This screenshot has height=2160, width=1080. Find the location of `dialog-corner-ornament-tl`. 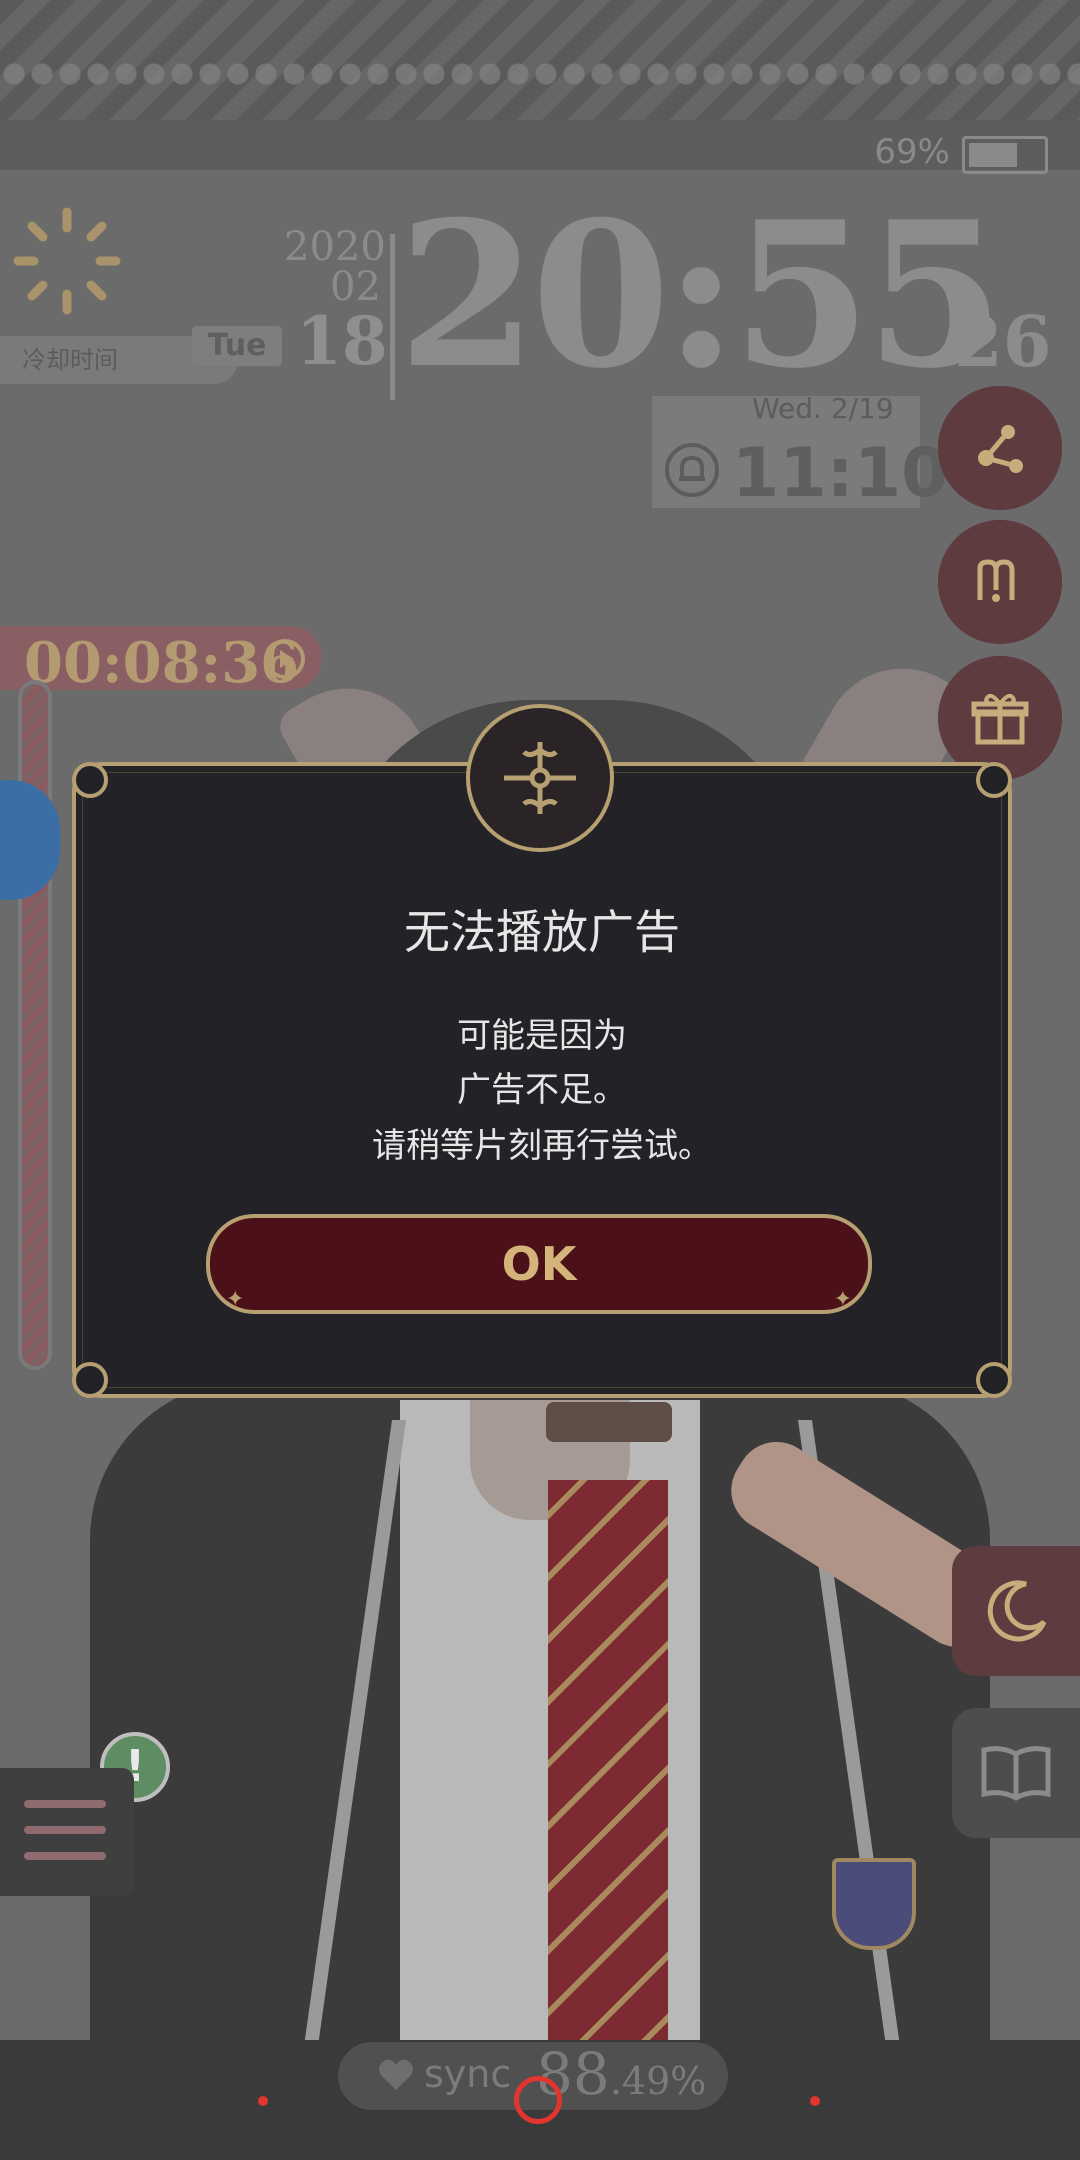

dialog-corner-ornament-tl is located at coordinates (90, 780).